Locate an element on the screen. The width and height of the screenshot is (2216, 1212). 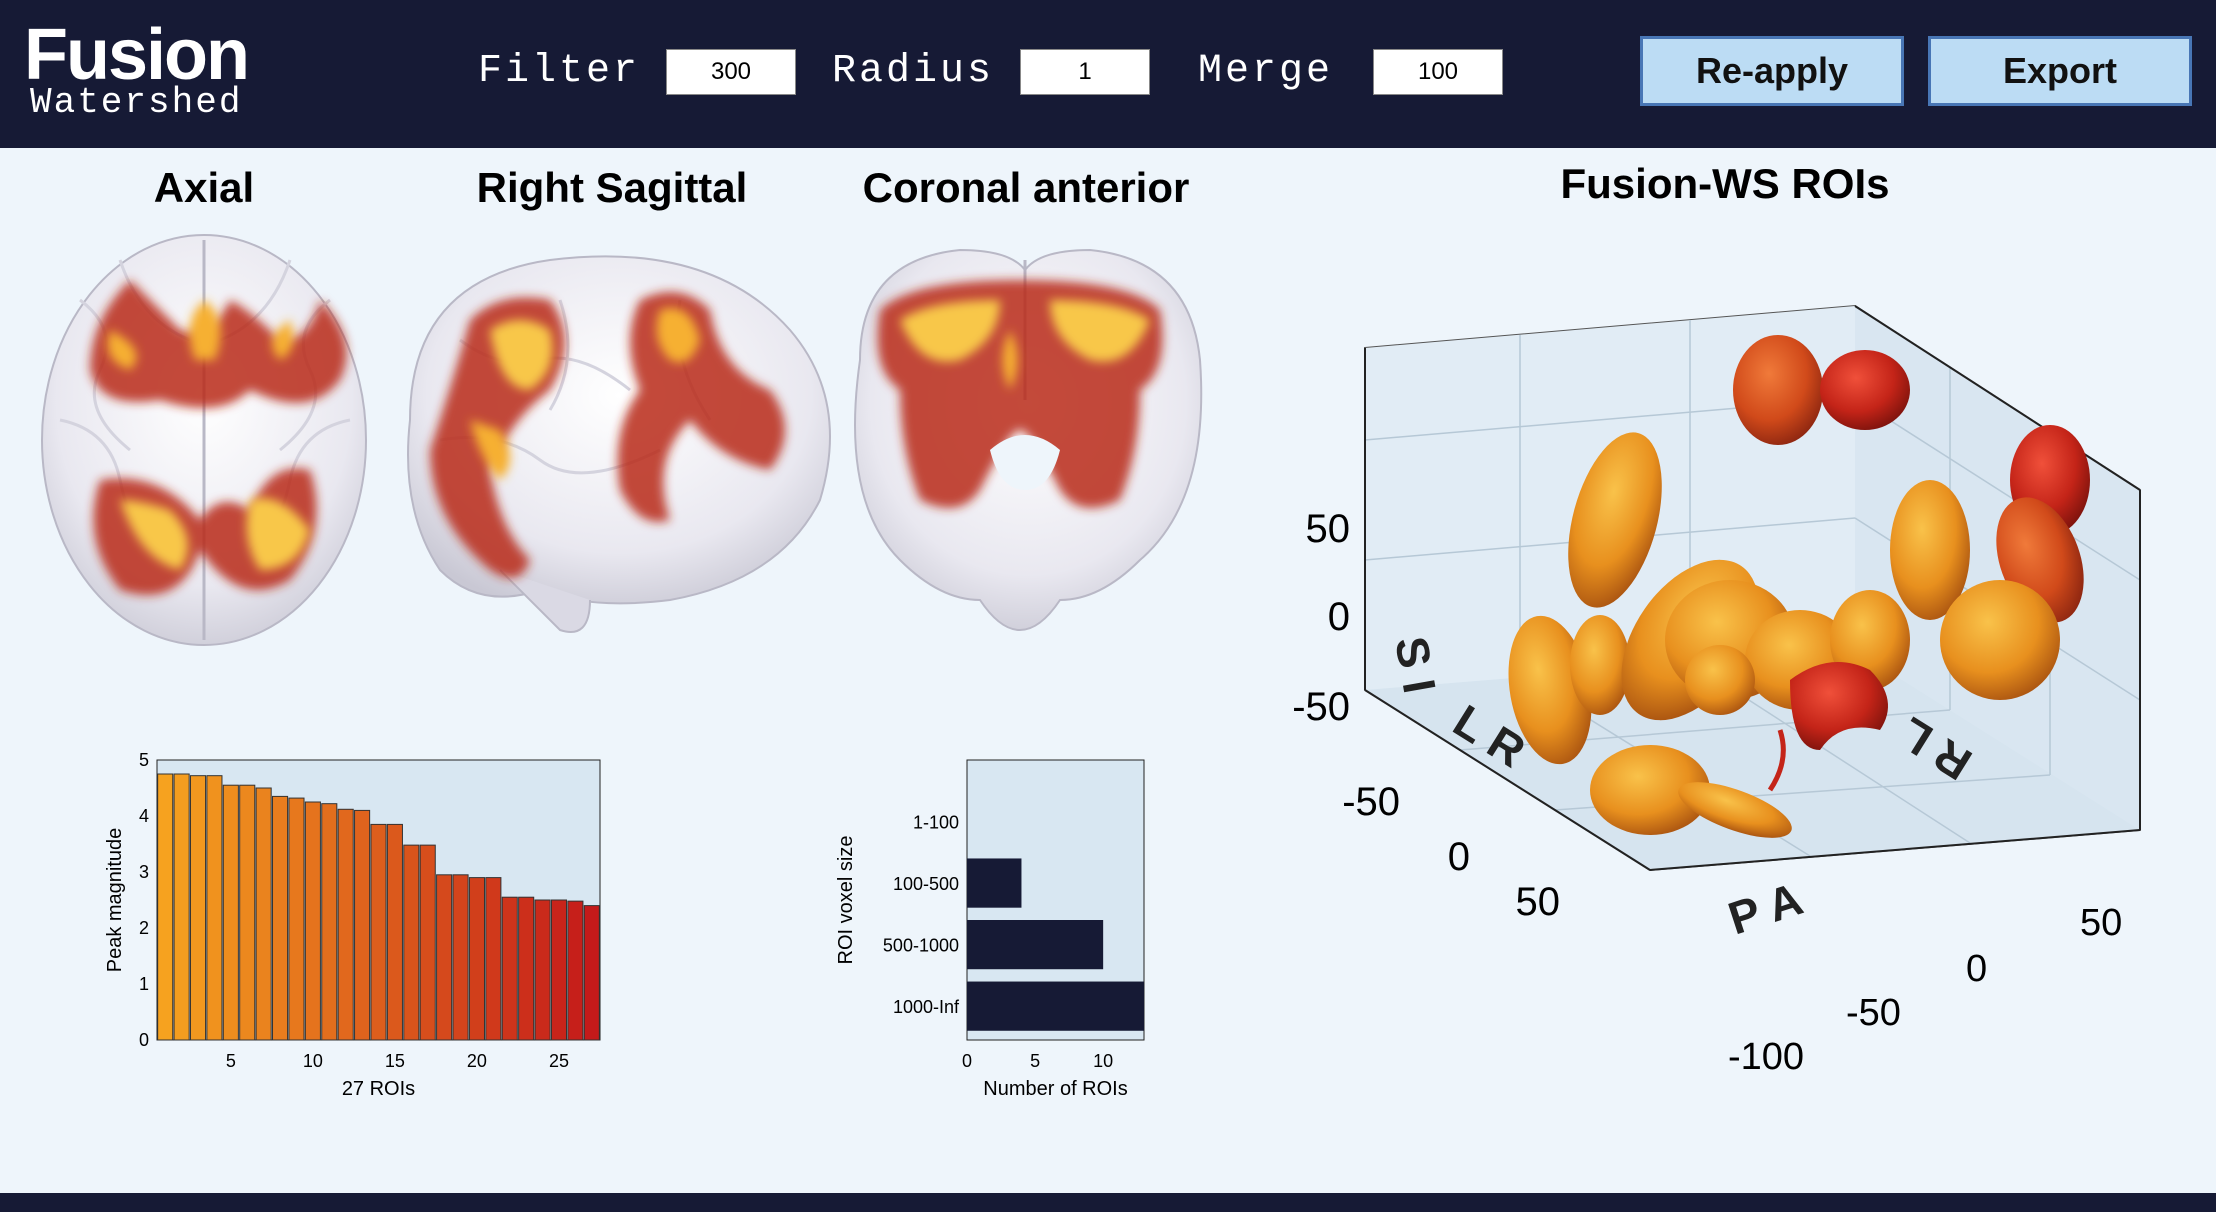
x-axis-label: 27 ROIs is located at coordinates (378, 1089).